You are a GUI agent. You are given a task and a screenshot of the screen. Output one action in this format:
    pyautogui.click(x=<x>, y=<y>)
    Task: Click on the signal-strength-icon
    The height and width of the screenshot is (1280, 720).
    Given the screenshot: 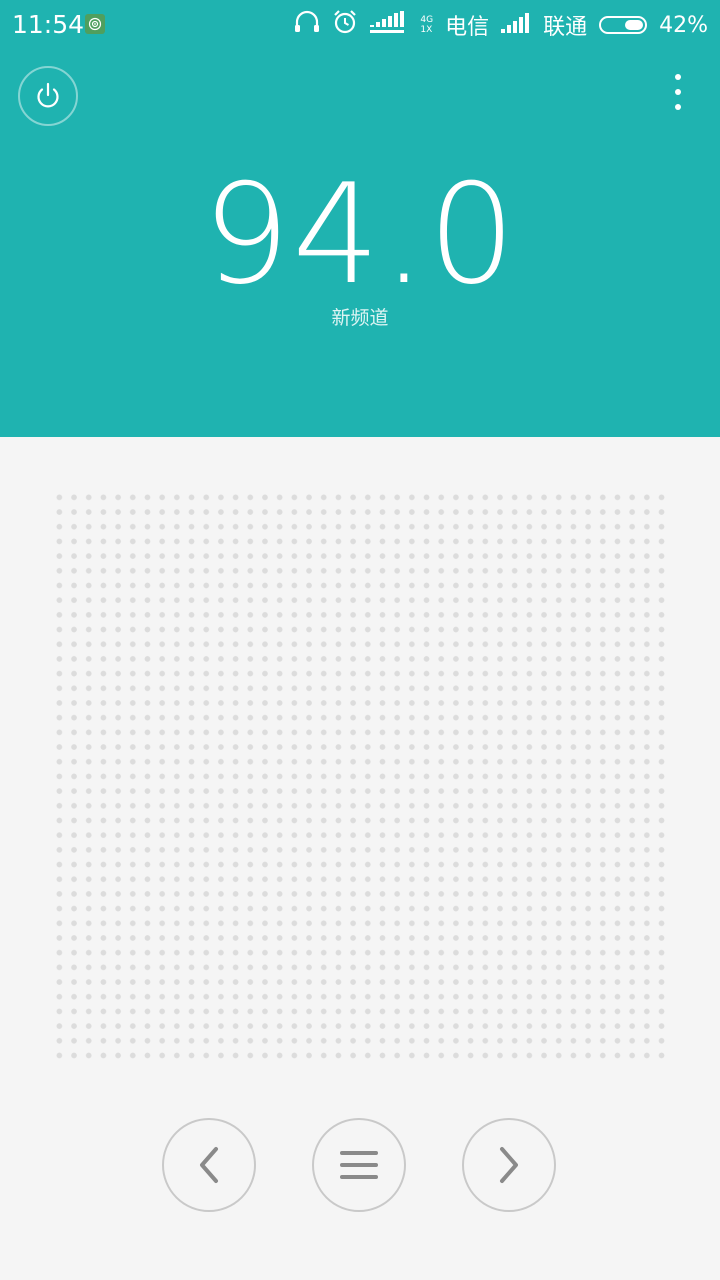 What is the action you would take?
    pyautogui.click(x=389, y=25)
    